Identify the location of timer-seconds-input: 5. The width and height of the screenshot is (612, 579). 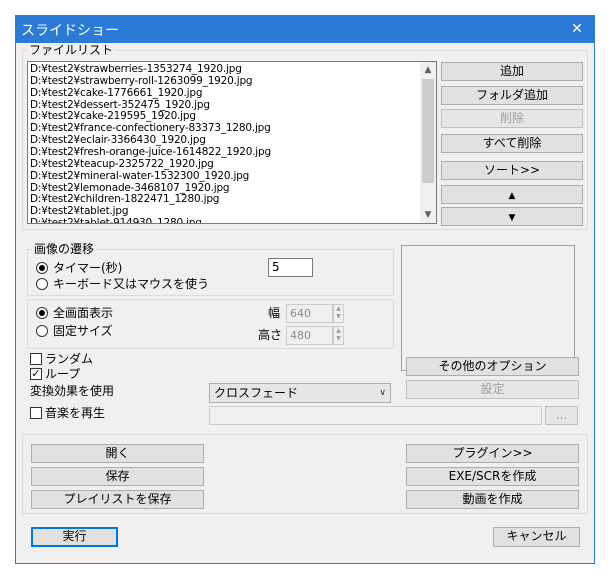
(290, 267).